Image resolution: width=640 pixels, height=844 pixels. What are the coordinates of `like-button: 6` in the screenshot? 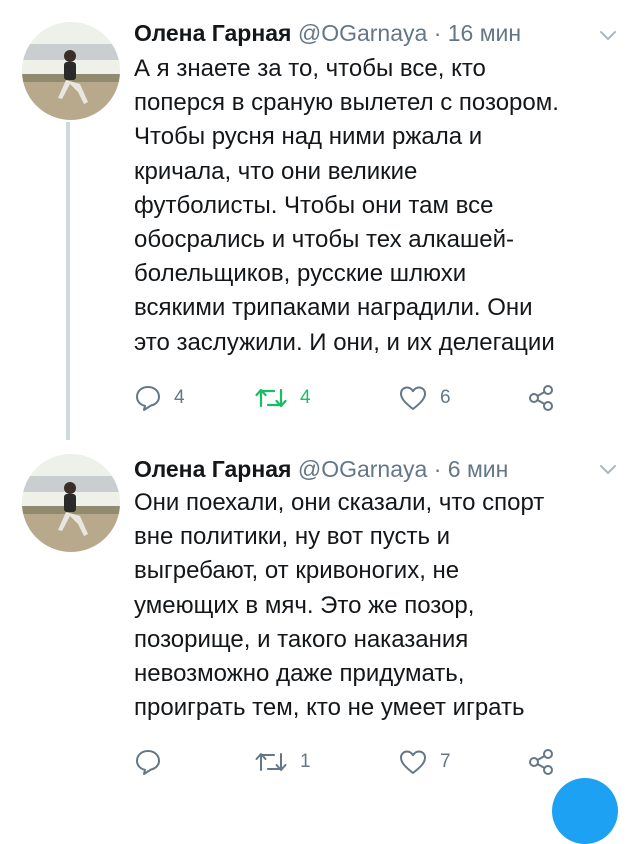 It's located at (424, 398).